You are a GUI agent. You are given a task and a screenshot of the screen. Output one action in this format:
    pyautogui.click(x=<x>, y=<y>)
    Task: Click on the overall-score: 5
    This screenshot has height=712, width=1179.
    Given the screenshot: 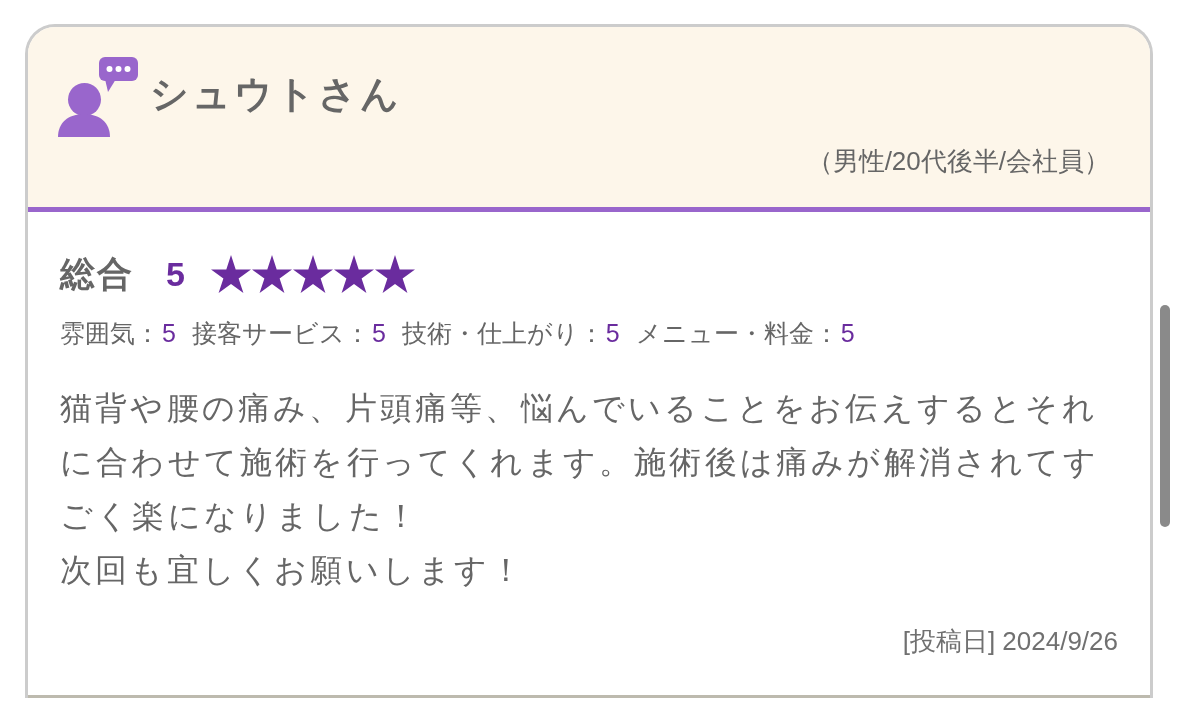 What is the action you would take?
    pyautogui.click(x=175, y=274)
    